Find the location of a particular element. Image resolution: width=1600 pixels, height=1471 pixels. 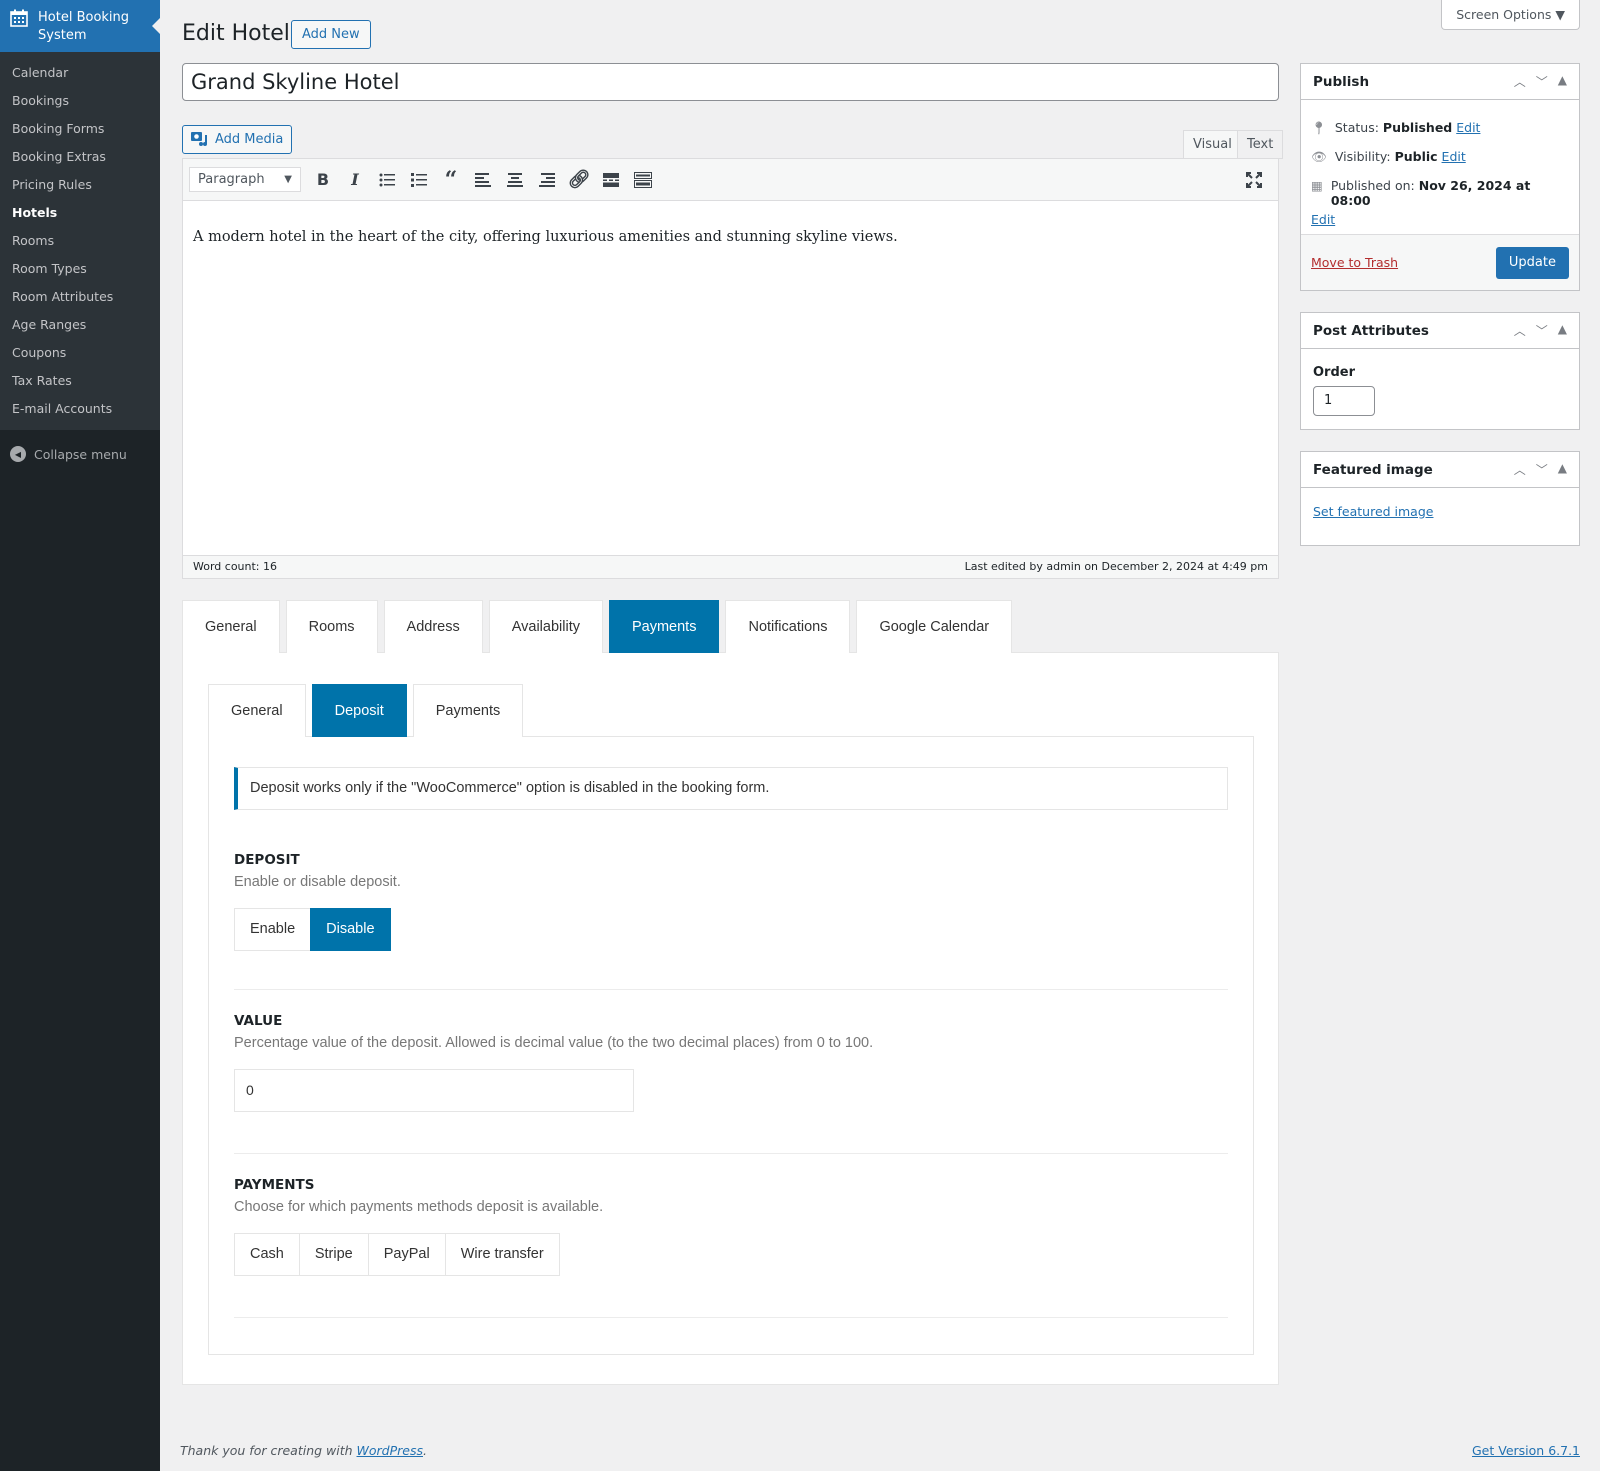

blockquote-icon: “ is located at coordinates (451, 180).